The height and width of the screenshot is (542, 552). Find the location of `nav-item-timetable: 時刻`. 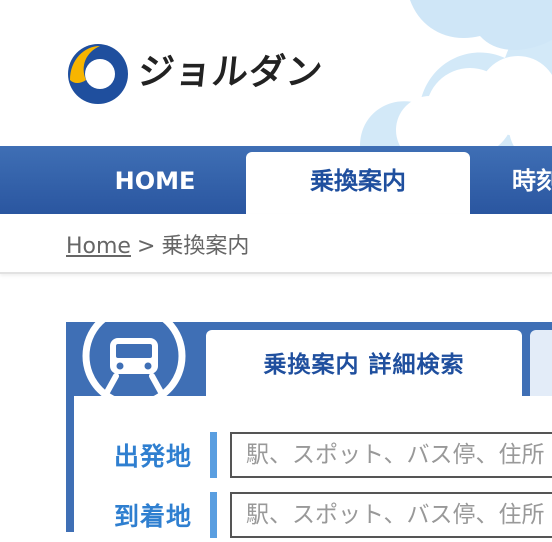

nav-item-timetable: 時刻 is located at coordinates (532, 180).